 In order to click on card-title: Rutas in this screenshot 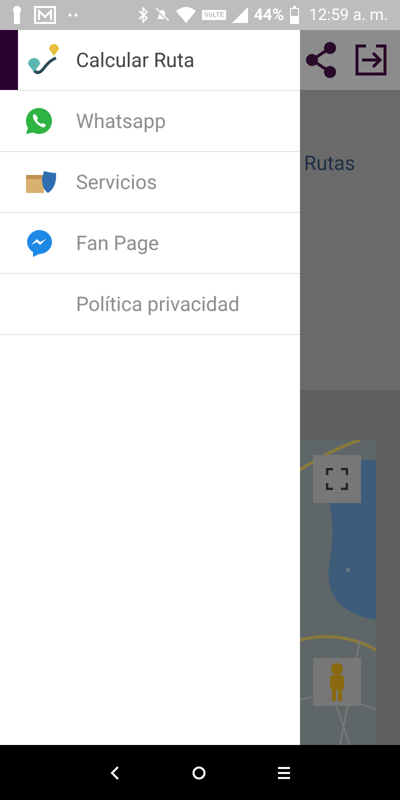, I will do `click(330, 163)`.